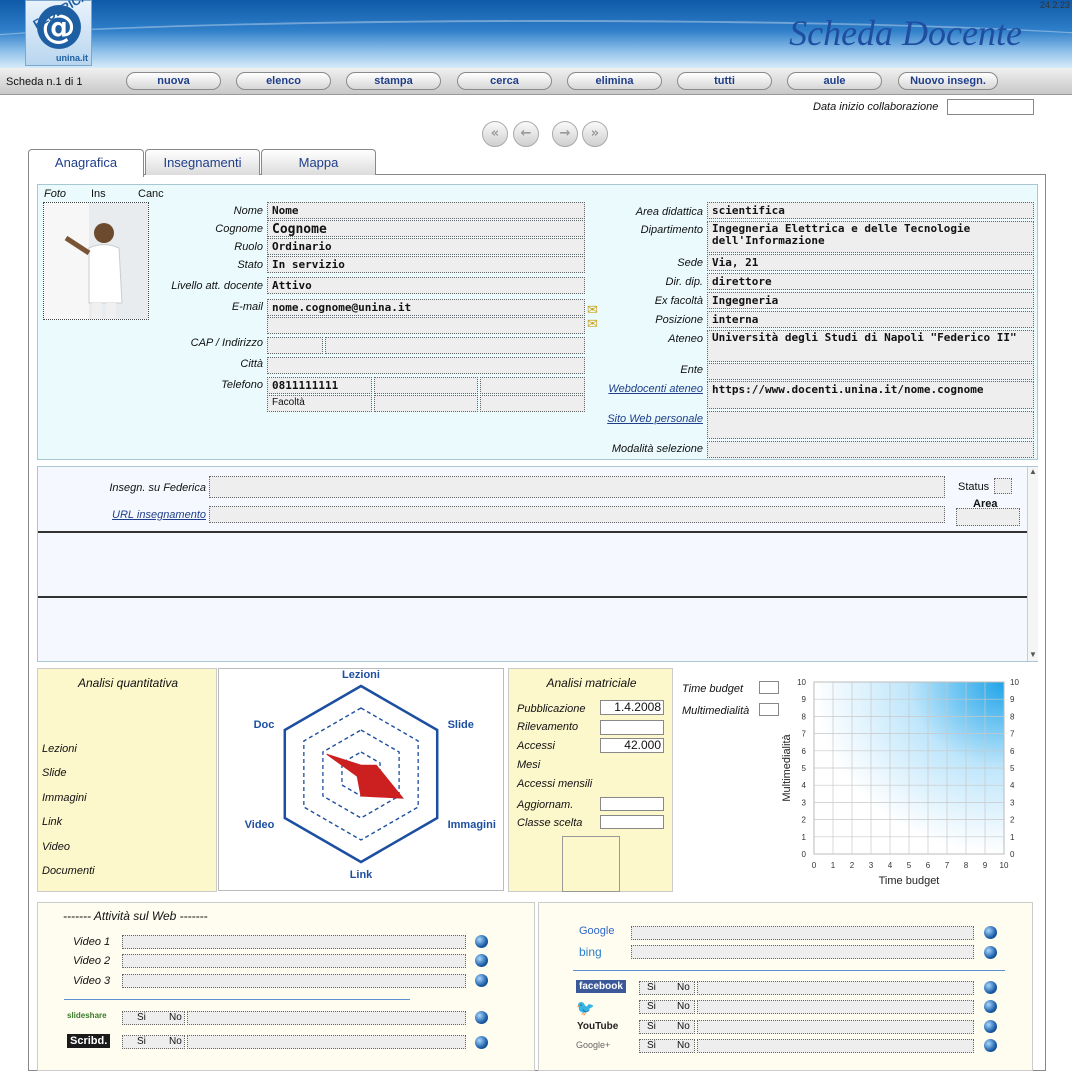 The height and width of the screenshot is (1071, 1072). Describe the element at coordinates (294, 961) in the screenshot. I see `video2-field` at that location.